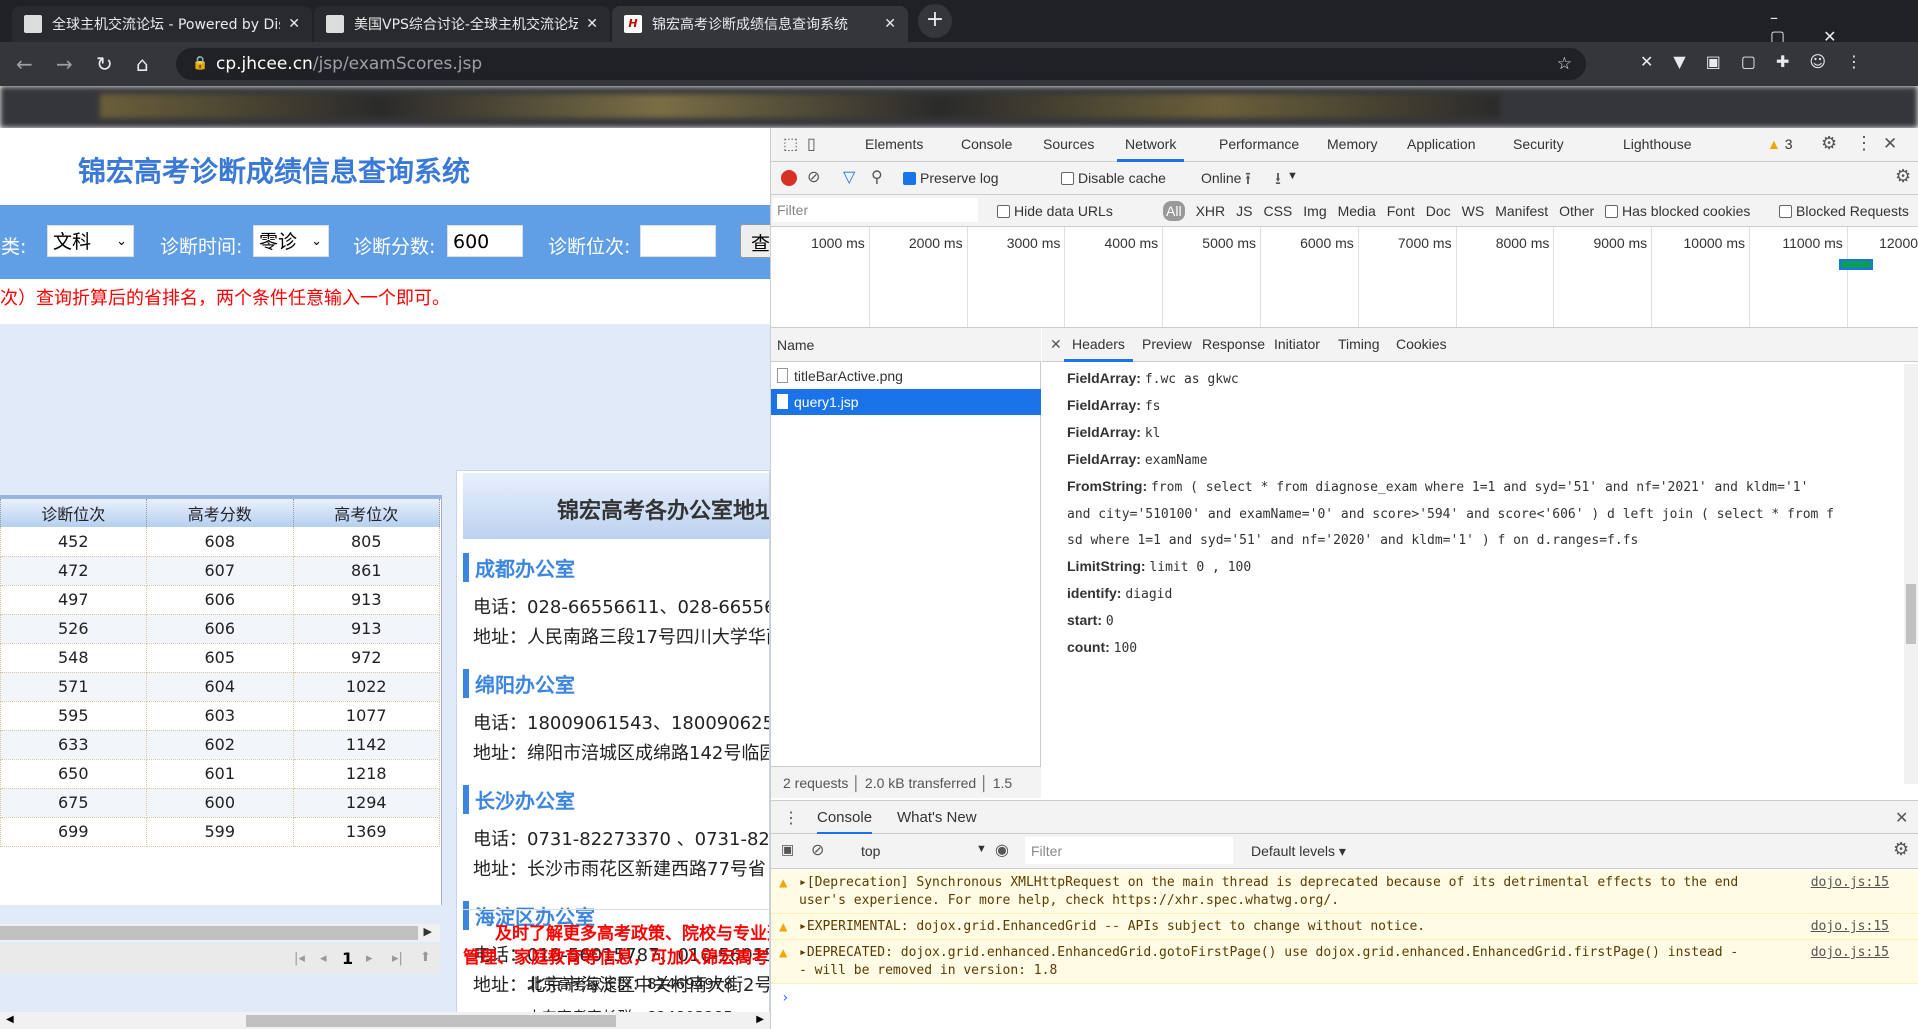 This screenshot has height=1029, width=1918. What do you see at coordinates (1780, 144) in the screenshot?
I see `warnings-badge: ▲ 3` at bounding box center [1780, 144].